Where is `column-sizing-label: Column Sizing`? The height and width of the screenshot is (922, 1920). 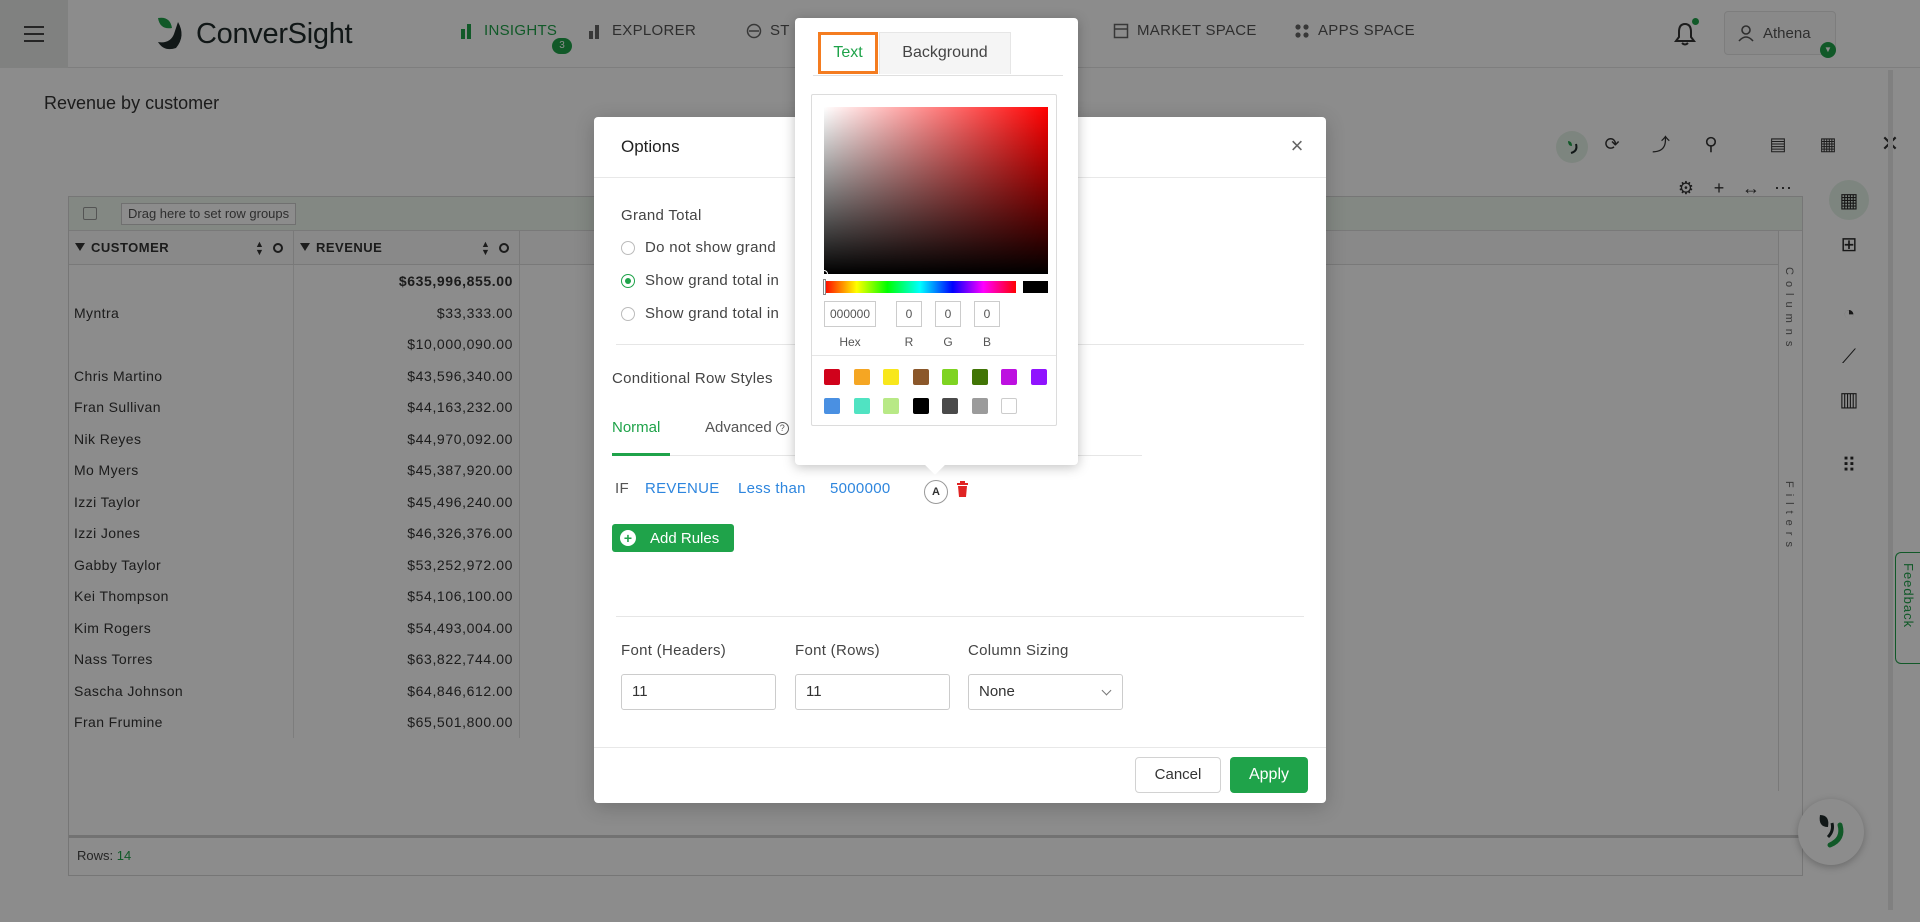 column-sizing-label: Column Sizing is located at coordinates (1018, 650).